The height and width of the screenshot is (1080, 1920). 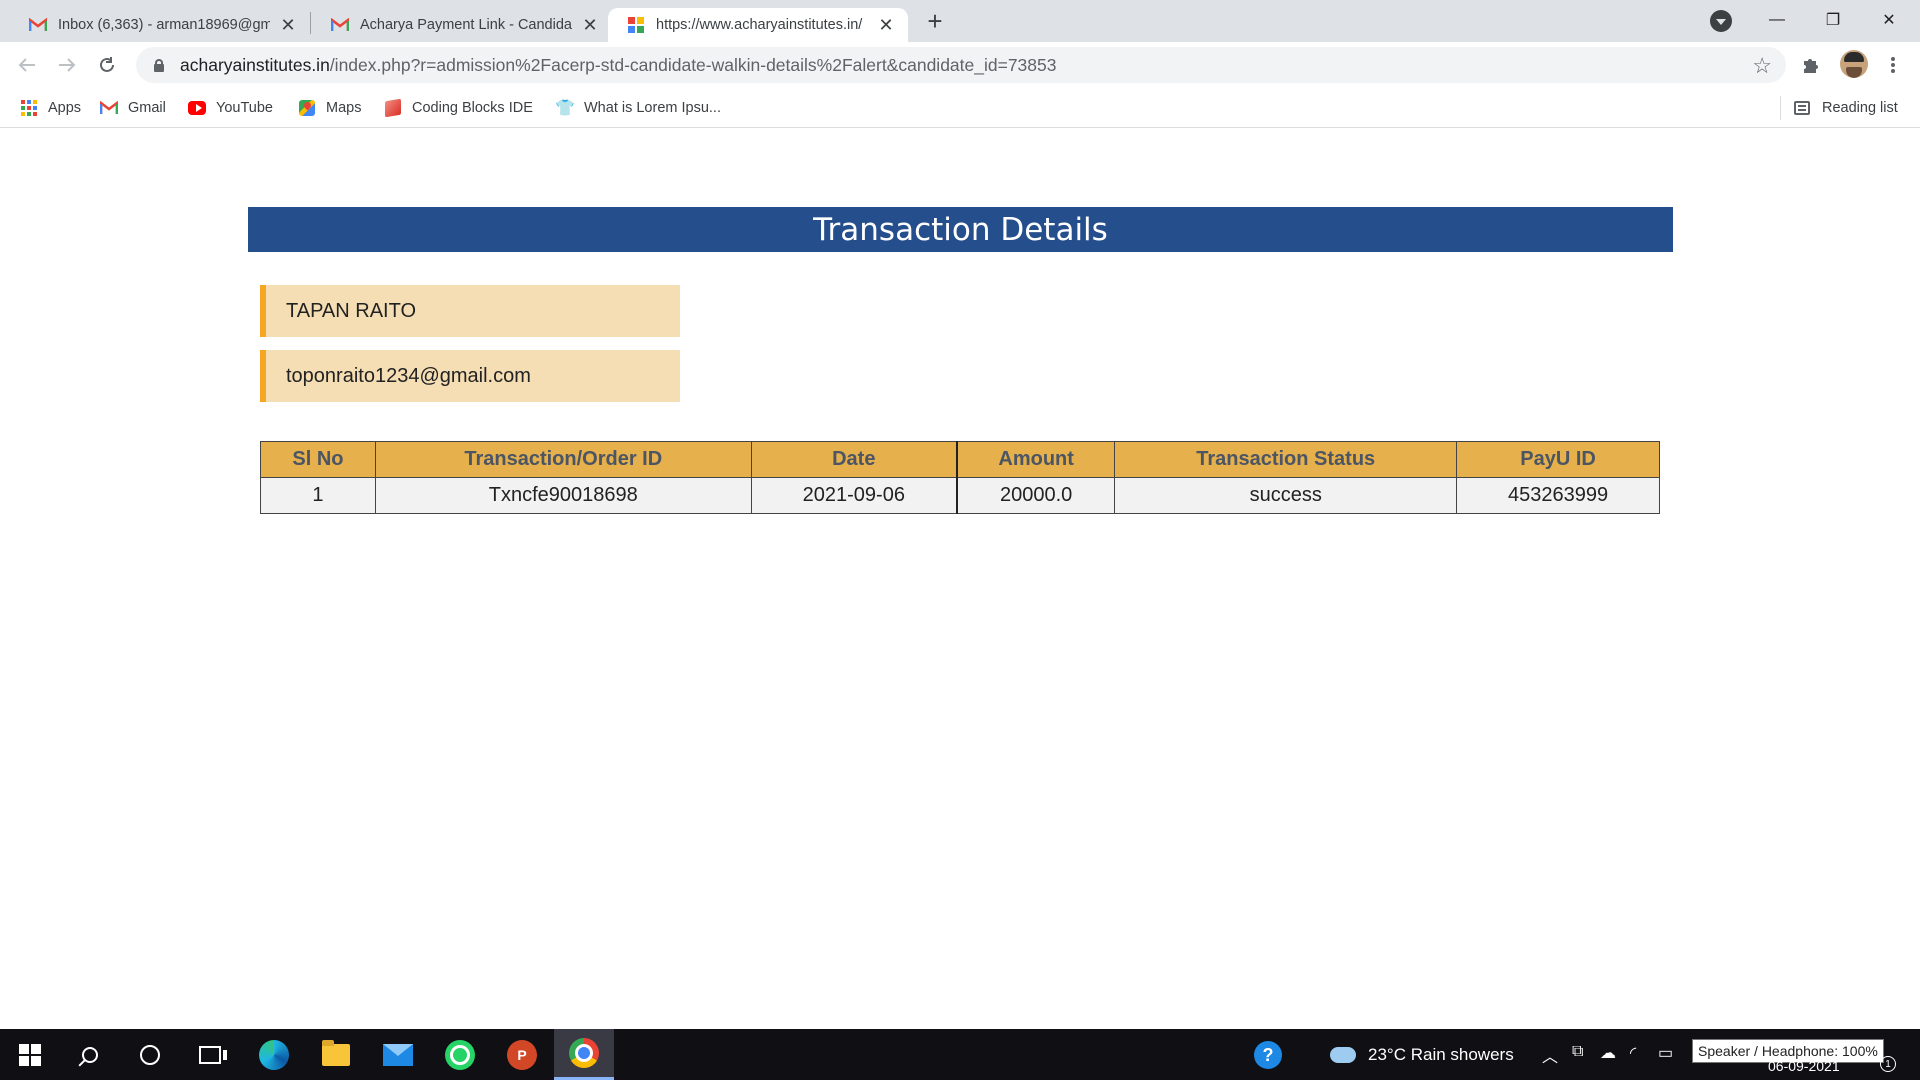 What do you see at coordinates (1893, 65) in the screenshot?
I see `browser-menu-icon` at bounding box center [1893, 65].